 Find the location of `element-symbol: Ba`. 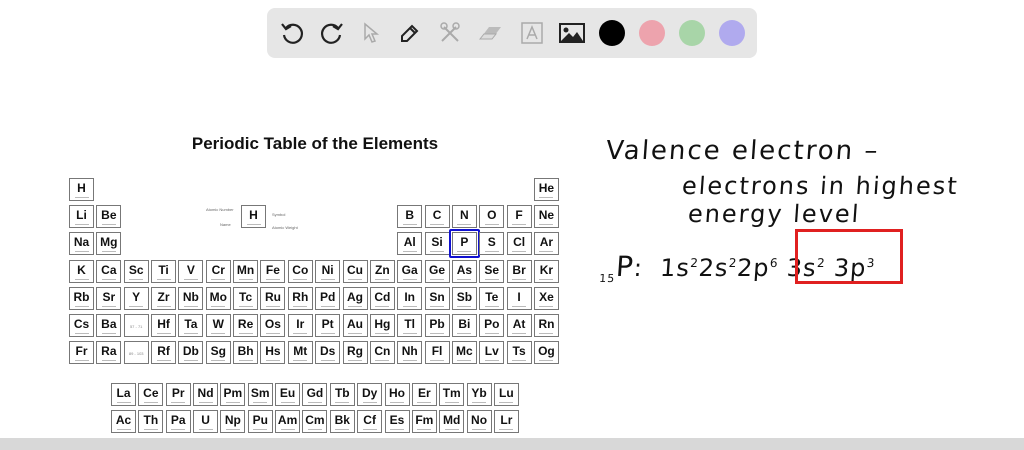

element-symbol: Ba is located at coordinates (109, 324).